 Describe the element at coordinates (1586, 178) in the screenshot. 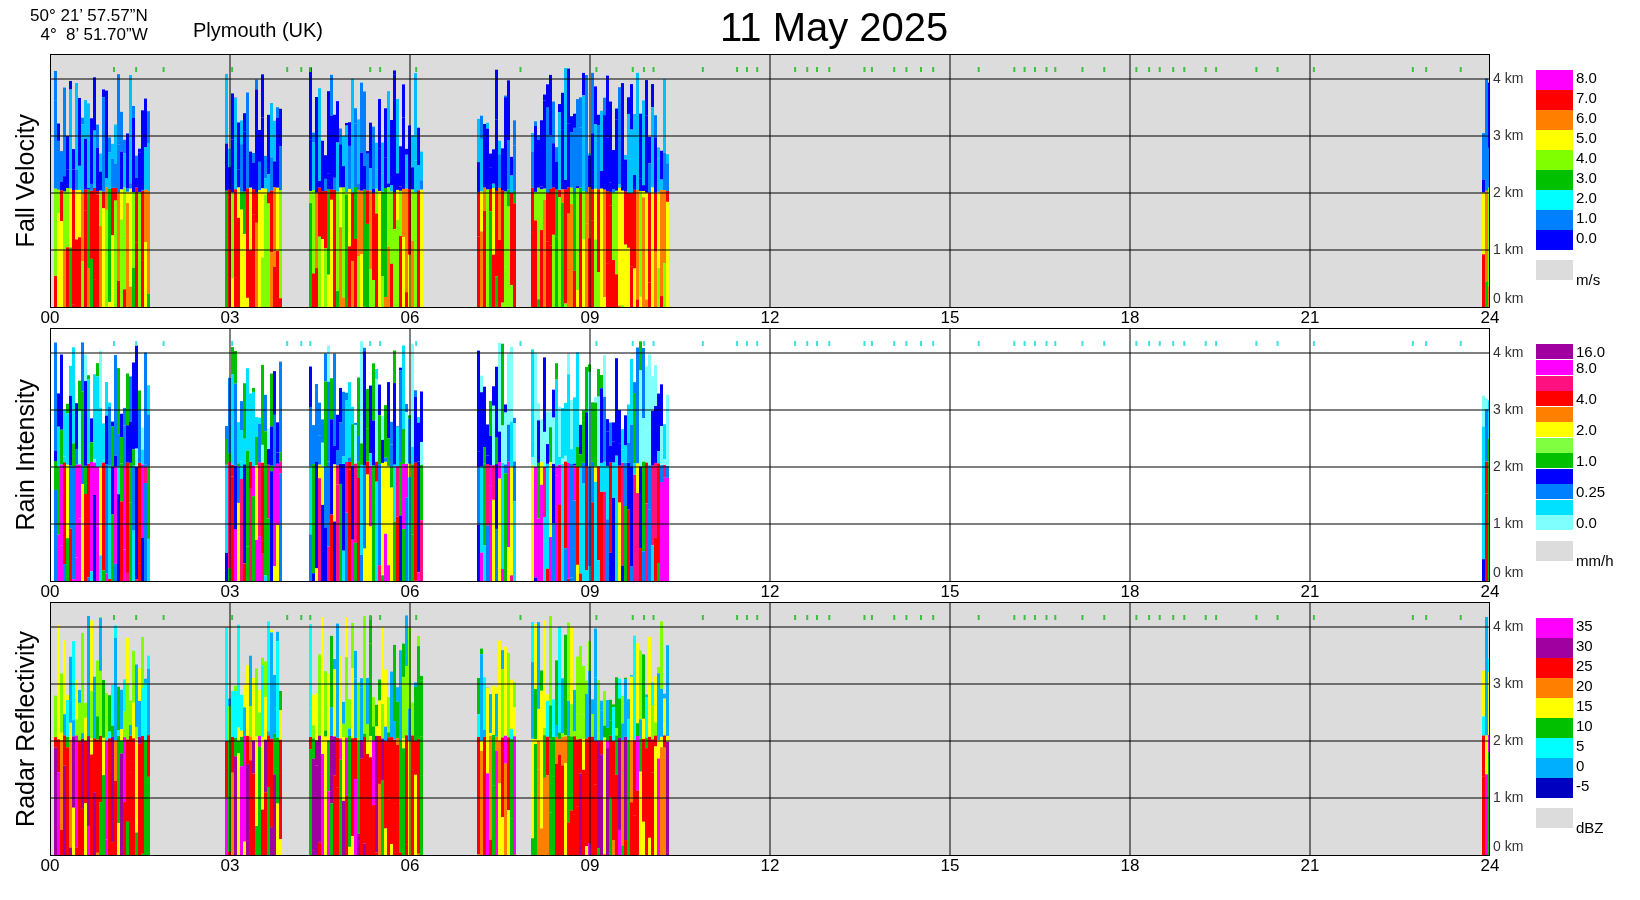

I see `legend-label: 3.0` at that location.